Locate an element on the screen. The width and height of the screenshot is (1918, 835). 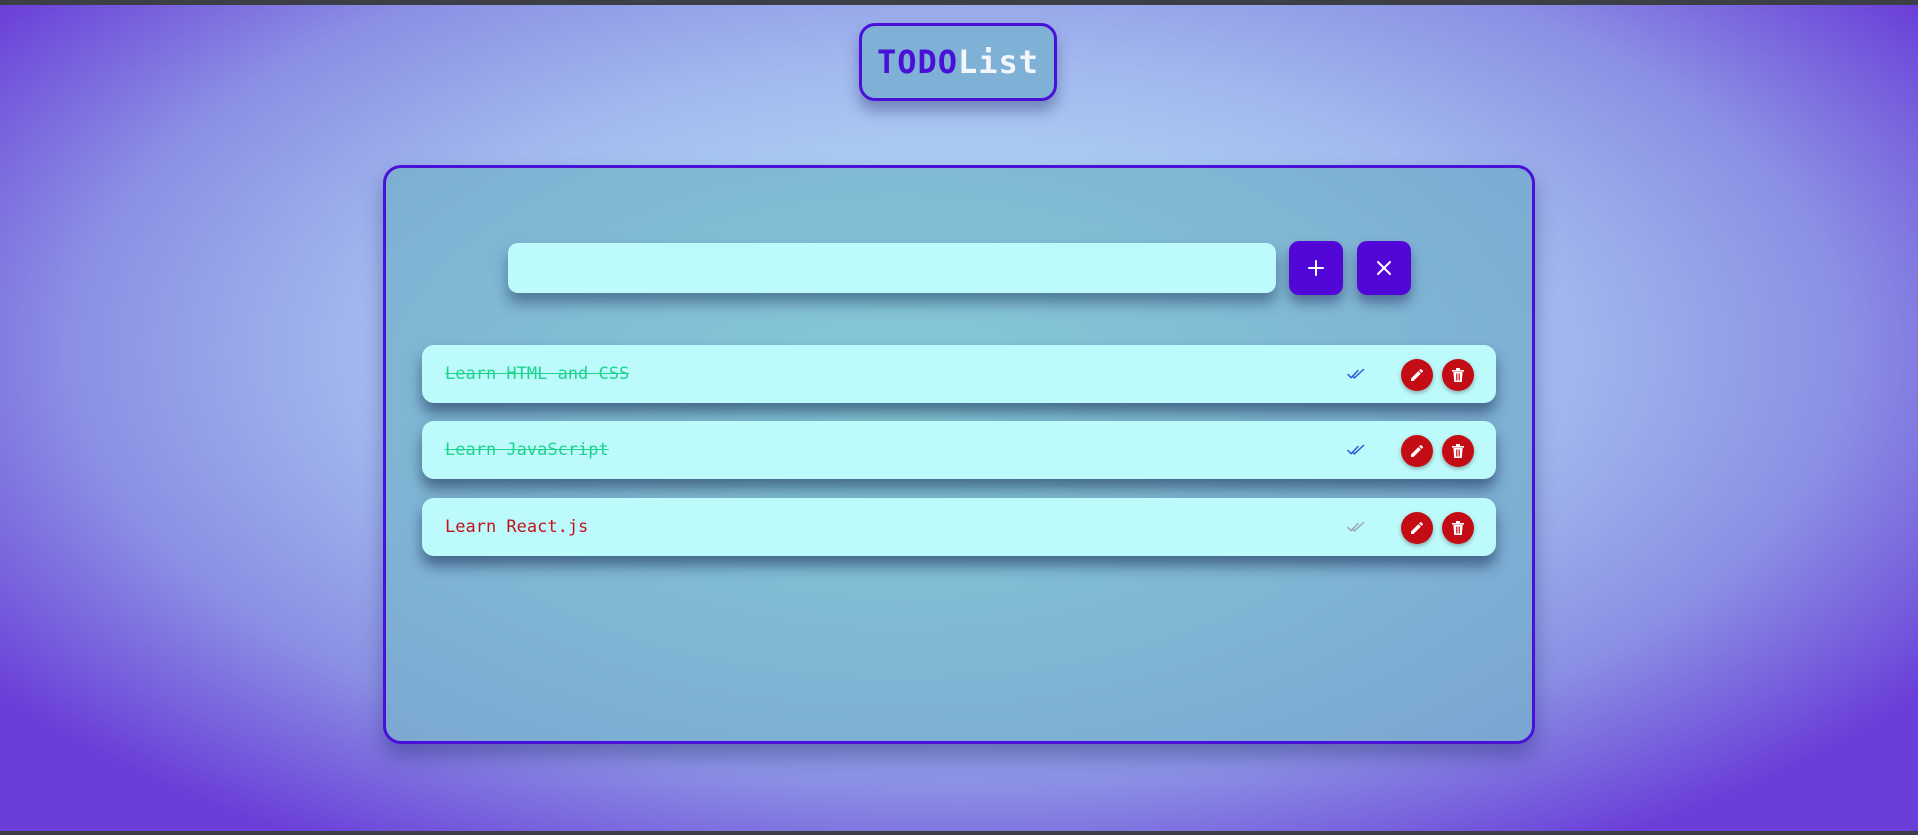
todo-item-text: Learn JavaScript is located at coordinates (527, 450).